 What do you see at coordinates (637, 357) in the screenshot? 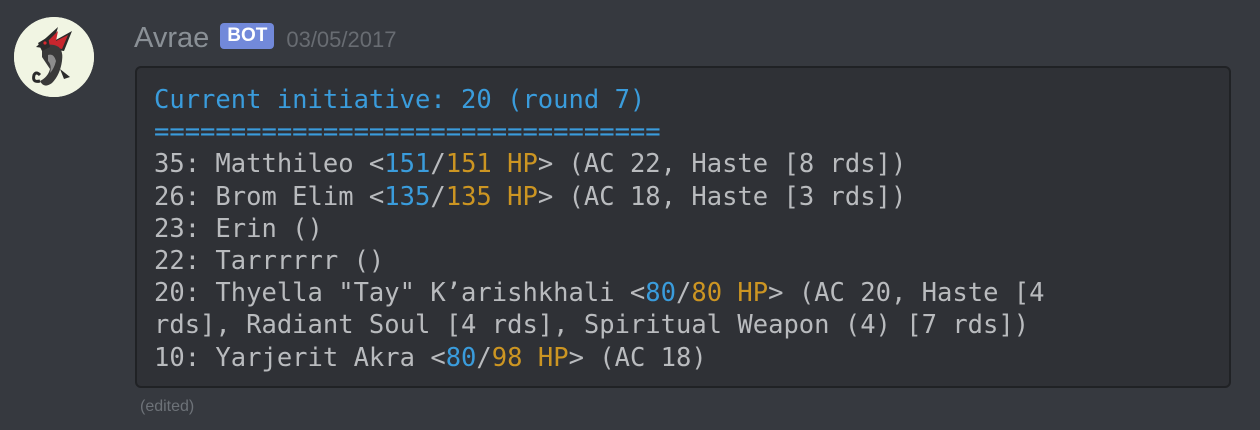
I see `combatant-status: > (AC 18)` at bounding box center [637, 357].